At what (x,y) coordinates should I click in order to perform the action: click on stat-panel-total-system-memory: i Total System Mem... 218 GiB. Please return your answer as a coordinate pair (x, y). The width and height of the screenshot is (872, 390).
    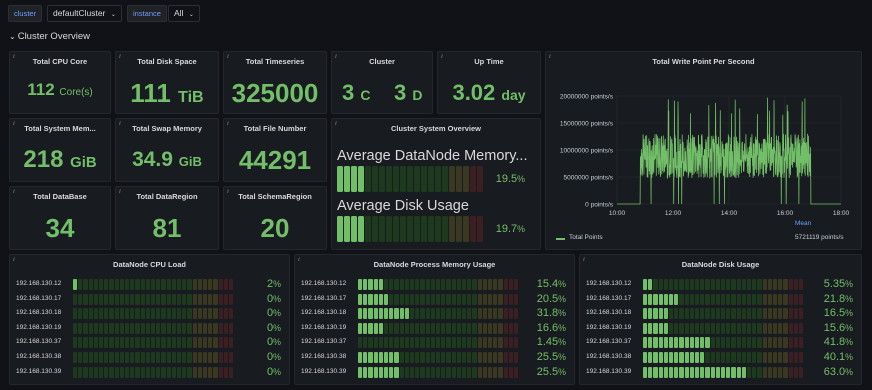
    Looking at the image, I should click on (60, 150).